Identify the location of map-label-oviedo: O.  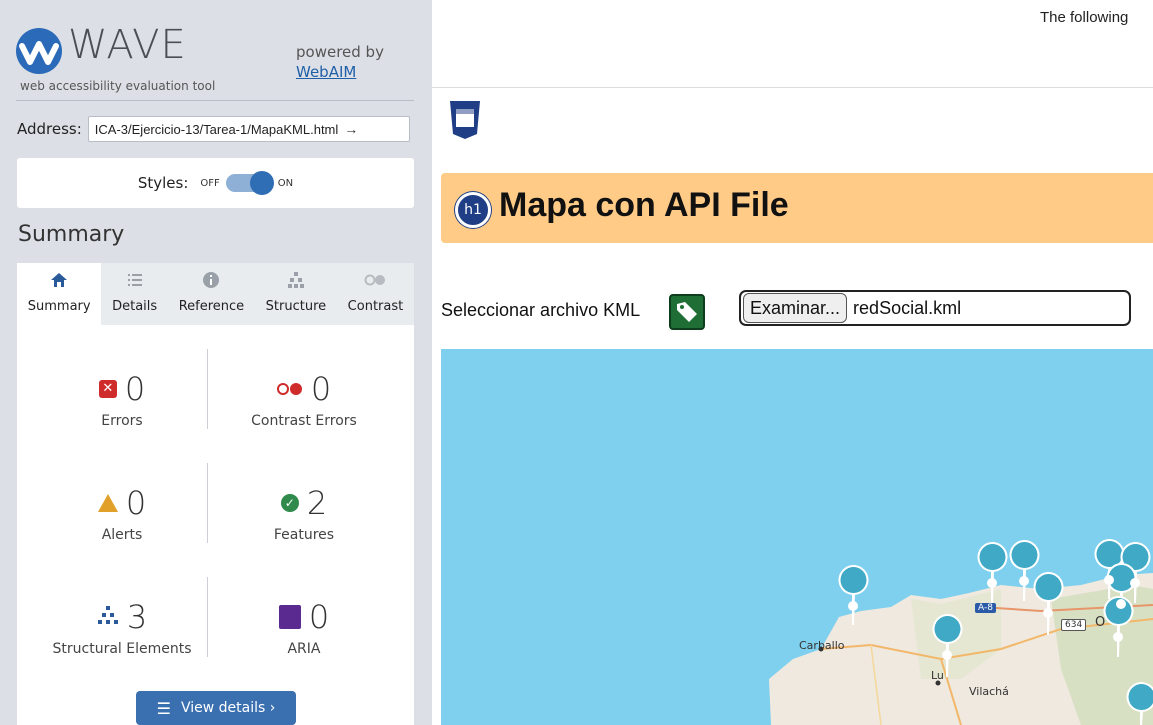
(1100, 622).